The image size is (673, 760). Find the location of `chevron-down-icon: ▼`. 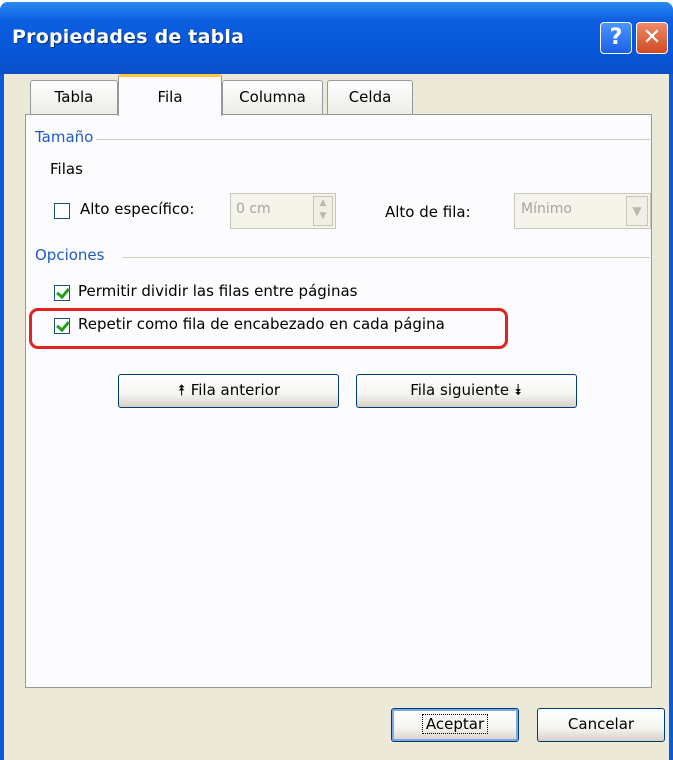

chevron-down-icon: ▼ is located at coordinates (637, 211).